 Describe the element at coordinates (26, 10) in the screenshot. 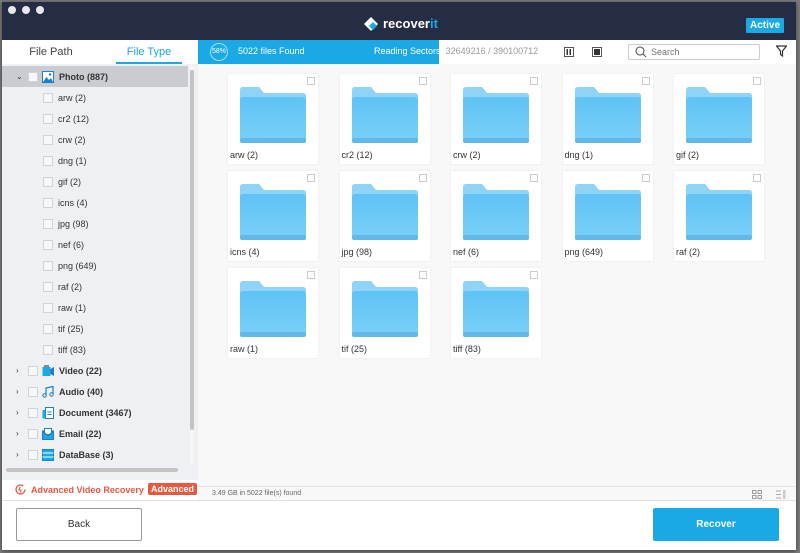

I see `minimize-window-button` at that location.